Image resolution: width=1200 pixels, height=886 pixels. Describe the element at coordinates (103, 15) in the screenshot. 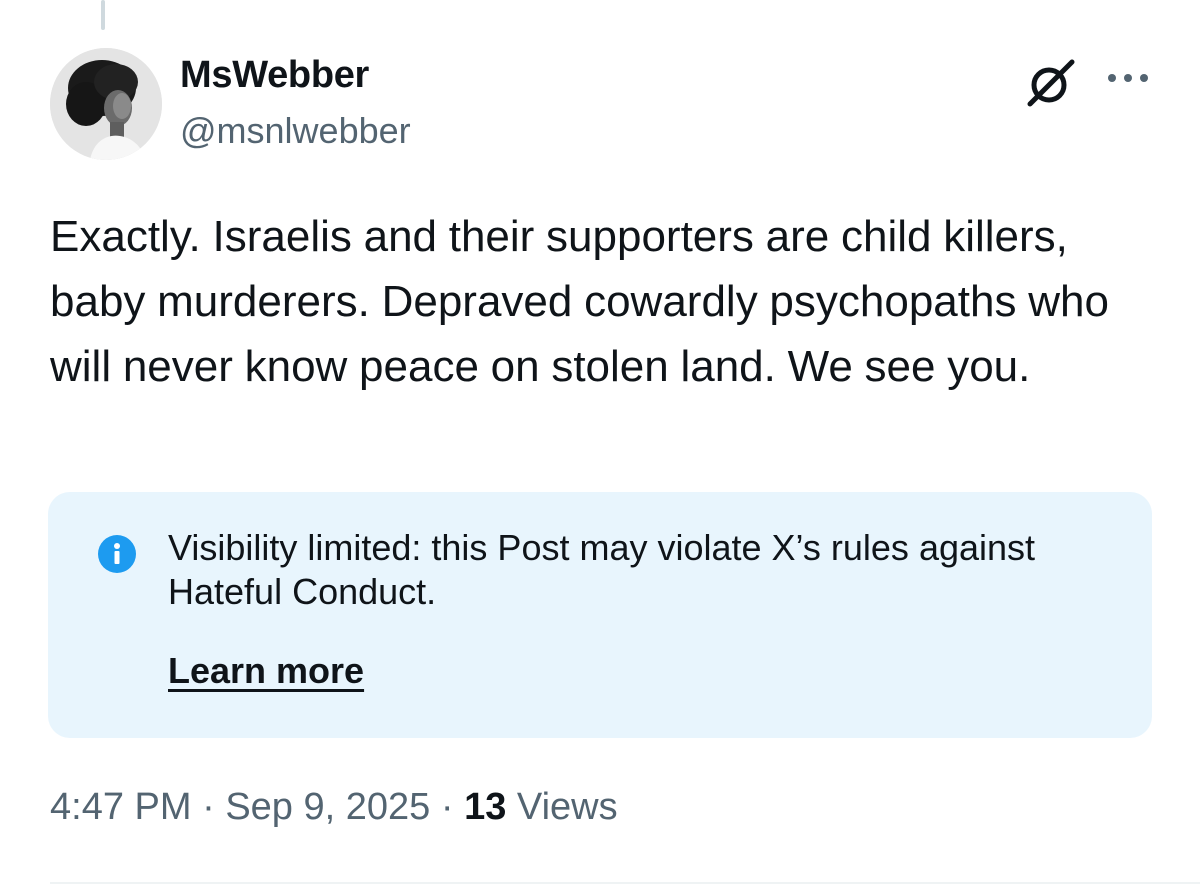

I see `thread-connector-line` at that location.